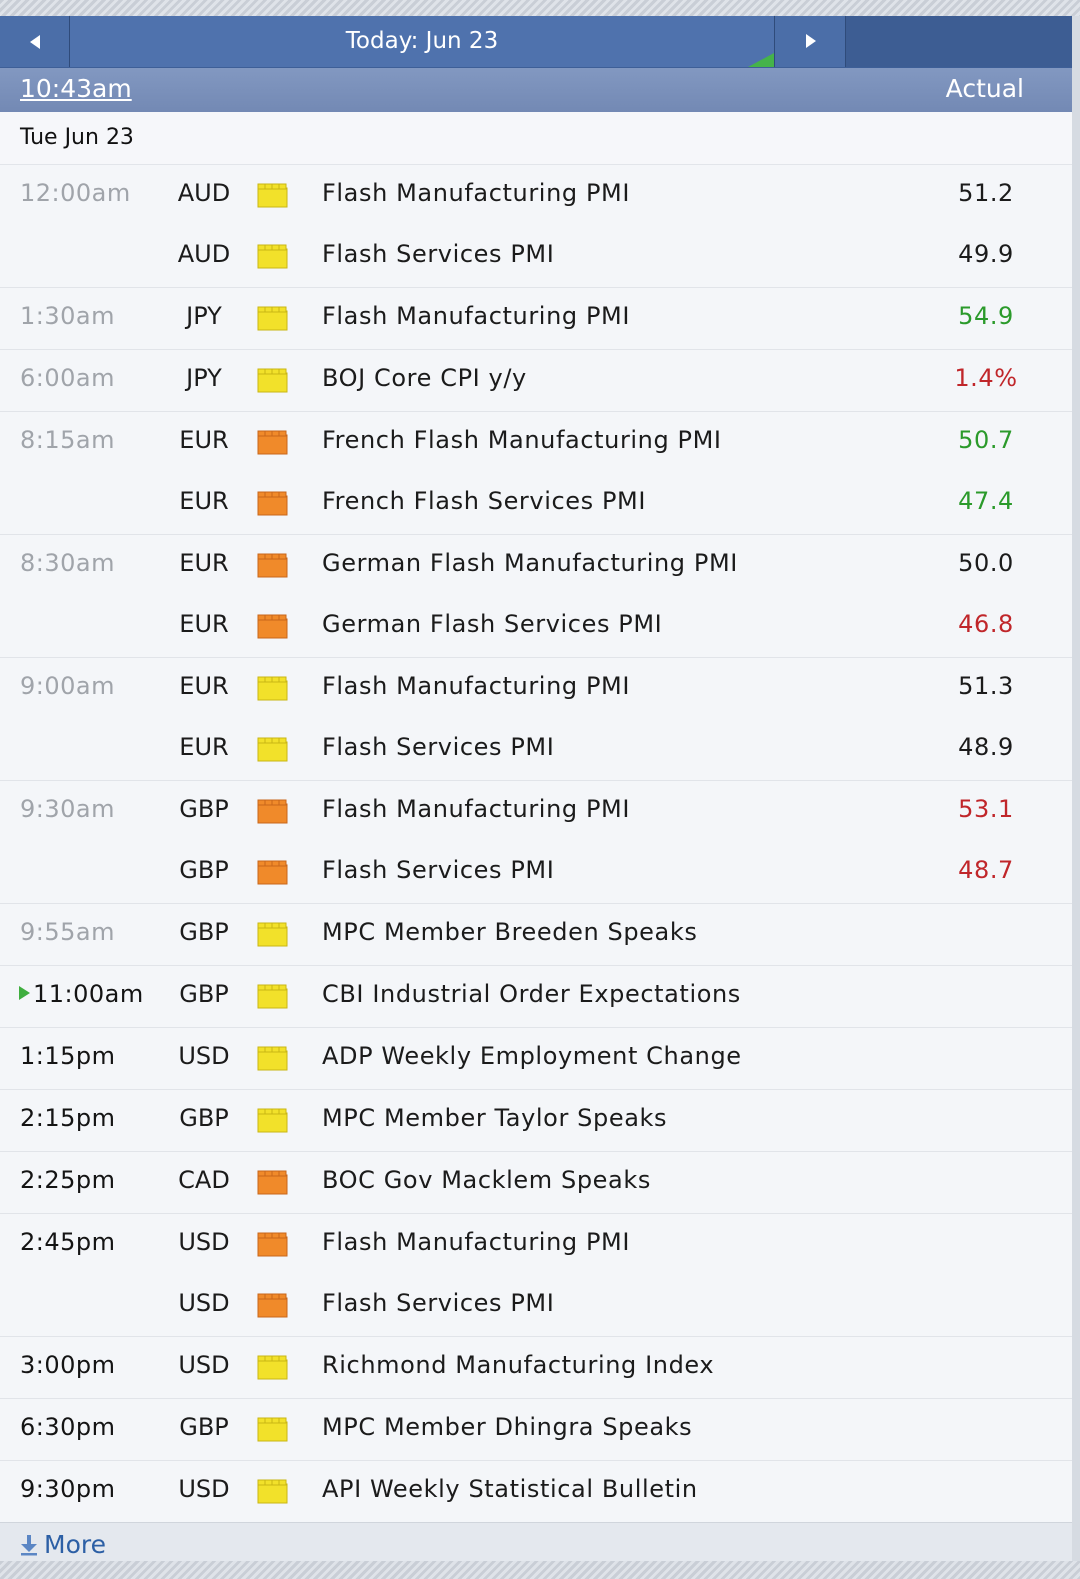 The image size is (1080, 1579). I want to click on event-time-text: 8:30am, so click(67, 563).